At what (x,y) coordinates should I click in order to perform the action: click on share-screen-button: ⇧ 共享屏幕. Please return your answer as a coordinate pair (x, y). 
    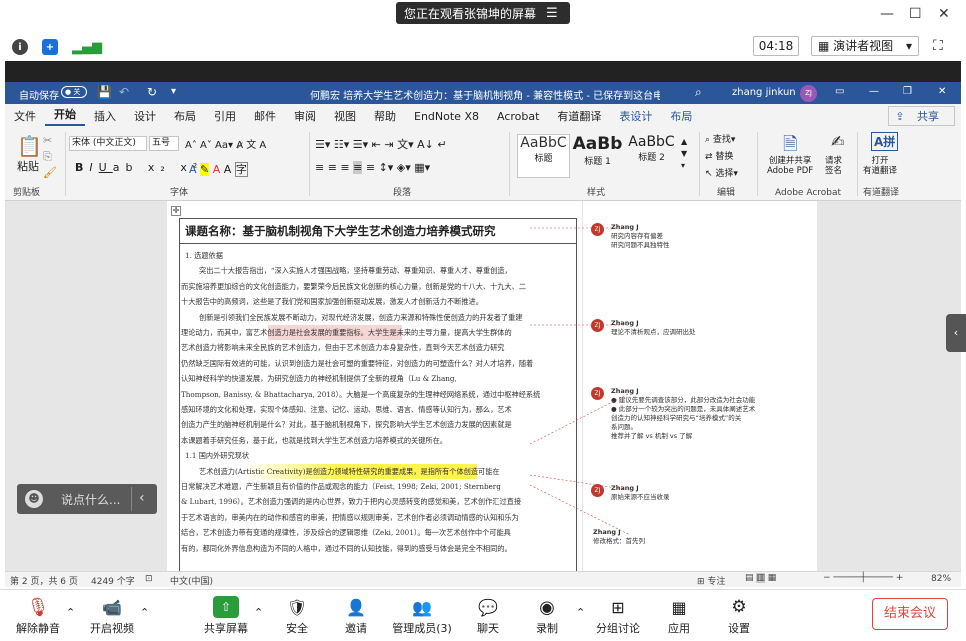
    Looking at the image, I should click on (226, 616).